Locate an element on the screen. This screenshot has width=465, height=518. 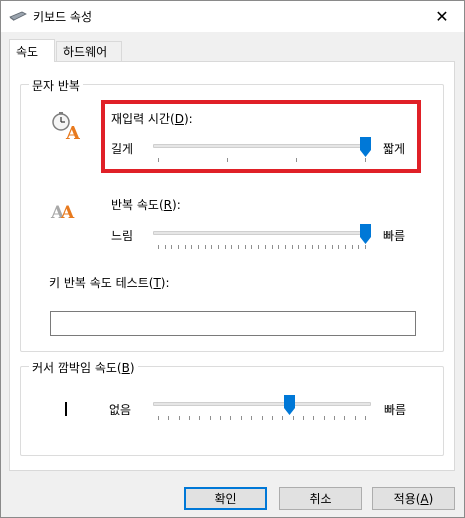
character-repeat-group-label: 문자 반복 is located at coordinates (56, 85).